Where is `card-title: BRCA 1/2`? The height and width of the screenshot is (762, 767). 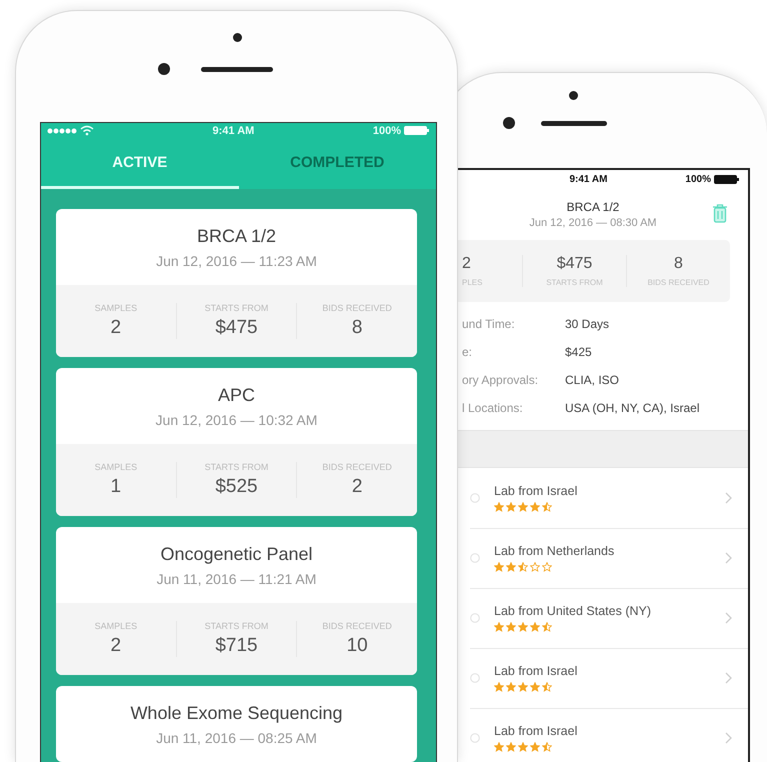
card-title: BRCA 1/2 is located at coordinates (236, 236).